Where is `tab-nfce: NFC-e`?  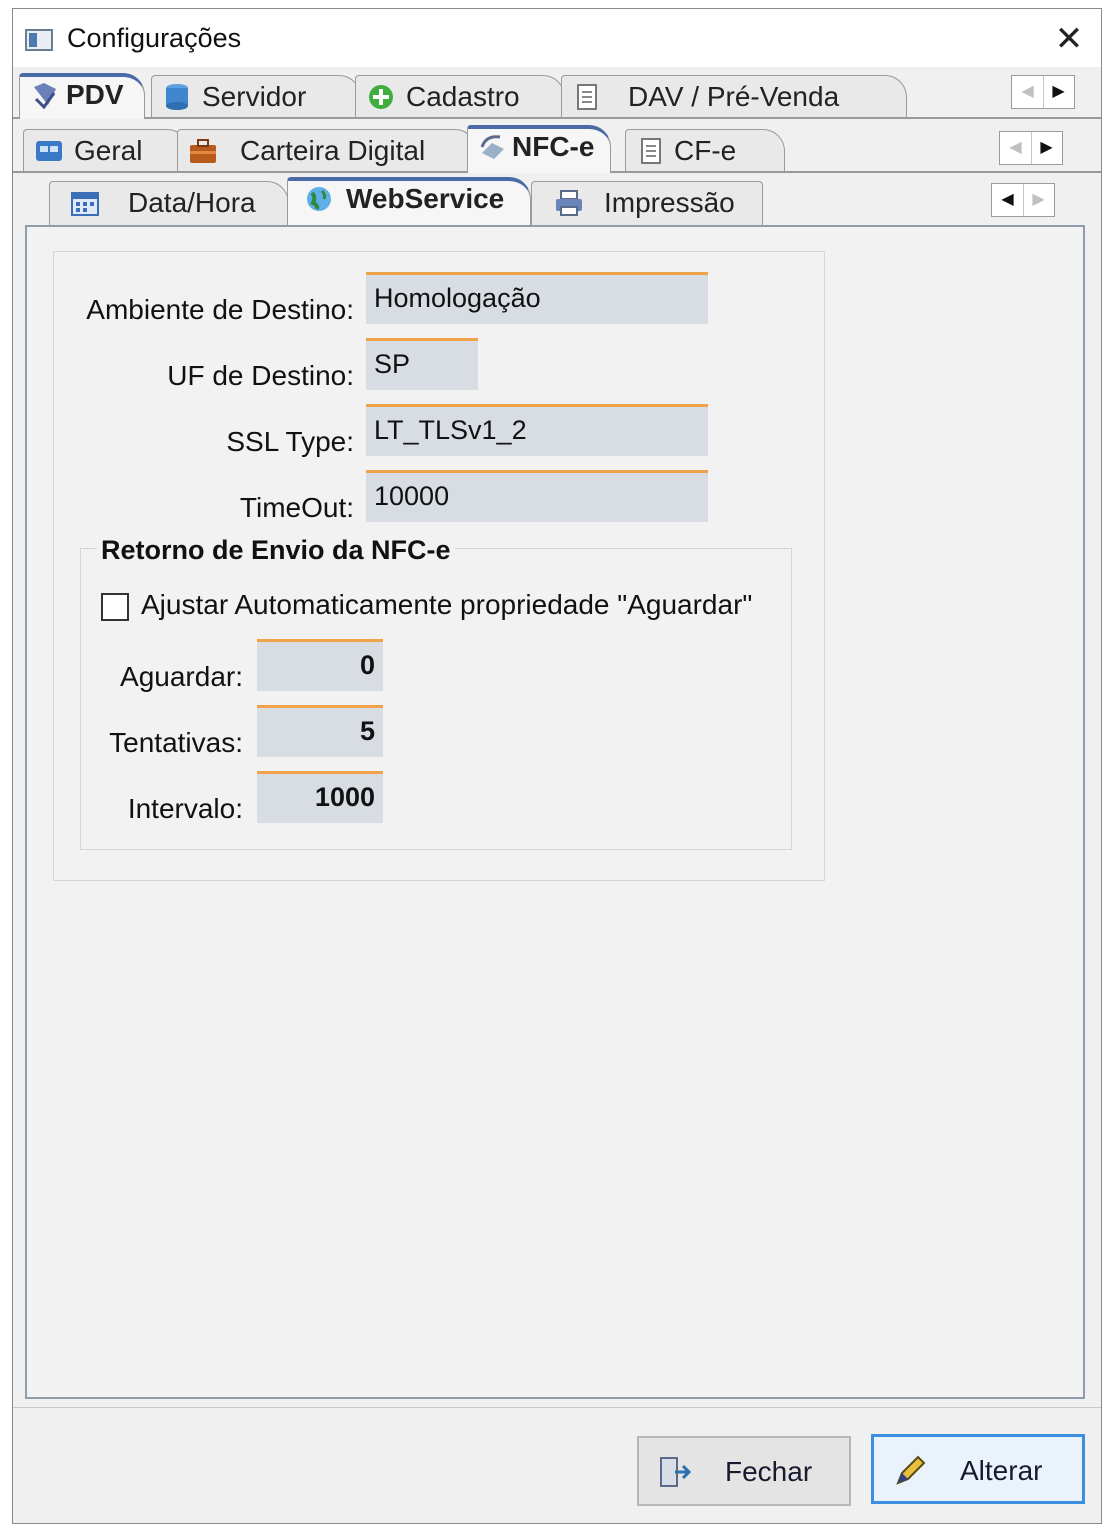 tab-nfce: NFC-e is located at coordinates (539, 149).